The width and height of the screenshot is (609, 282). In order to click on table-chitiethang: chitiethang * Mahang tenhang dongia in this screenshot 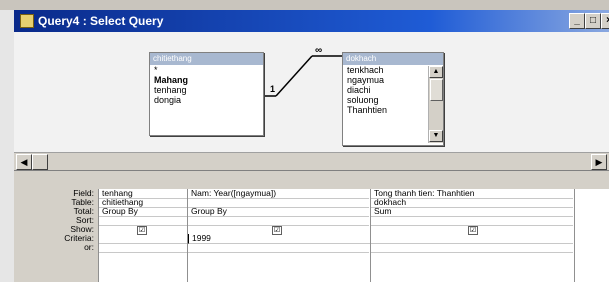, I will do `click(206, 94)`.